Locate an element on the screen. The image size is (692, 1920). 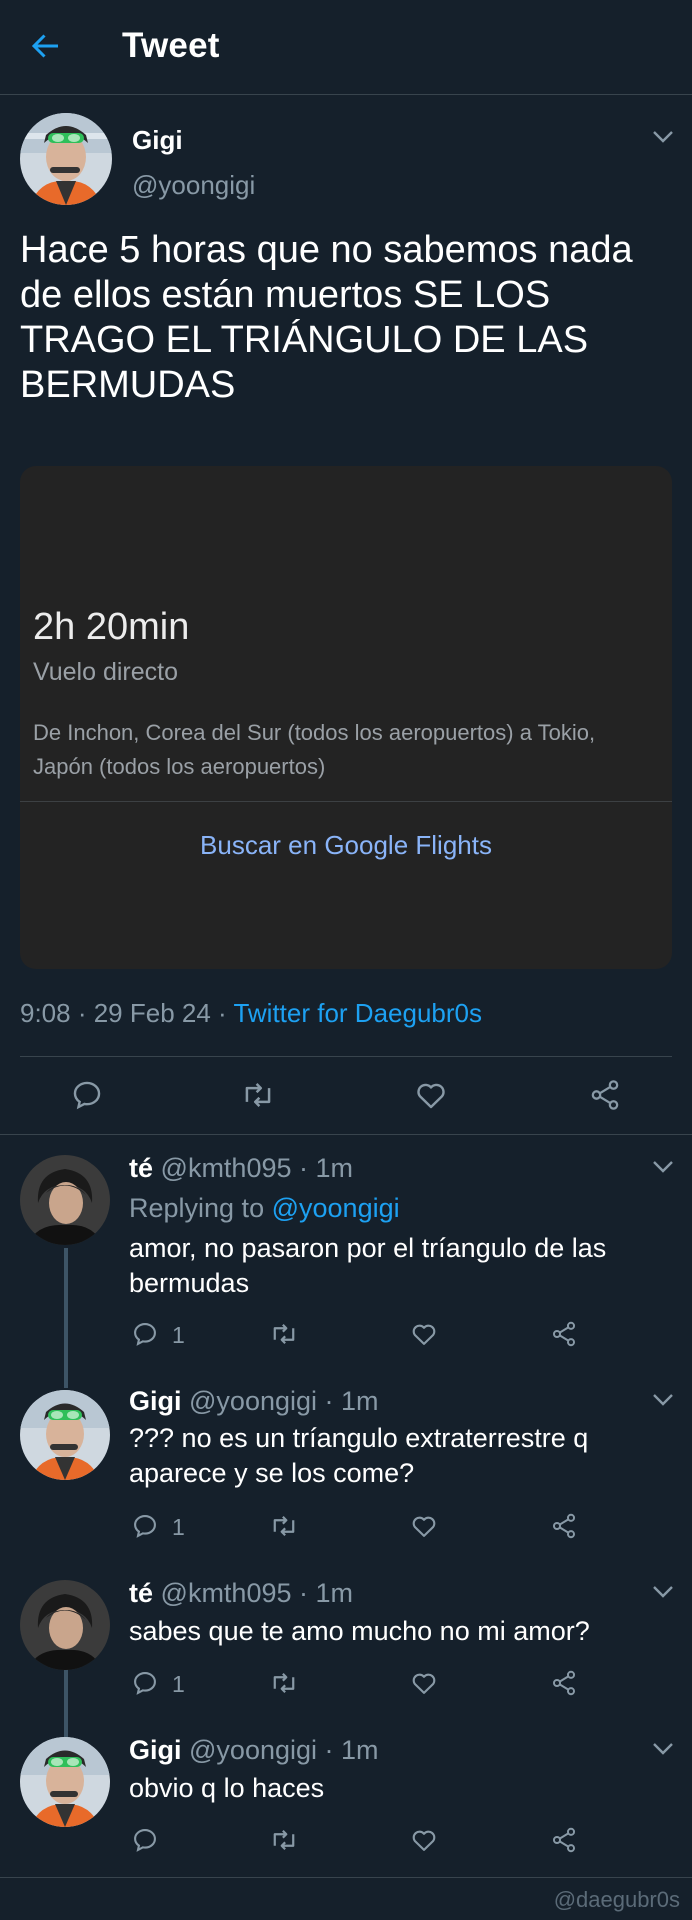
page-title: Tweet is located at coordinates (171, 45).